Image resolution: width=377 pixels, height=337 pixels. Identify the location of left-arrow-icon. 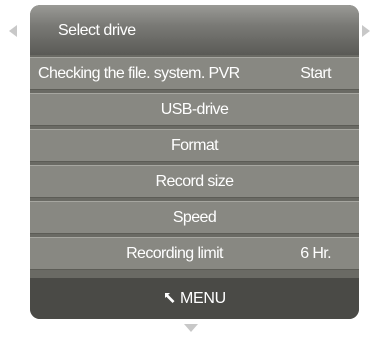
(13, 31).